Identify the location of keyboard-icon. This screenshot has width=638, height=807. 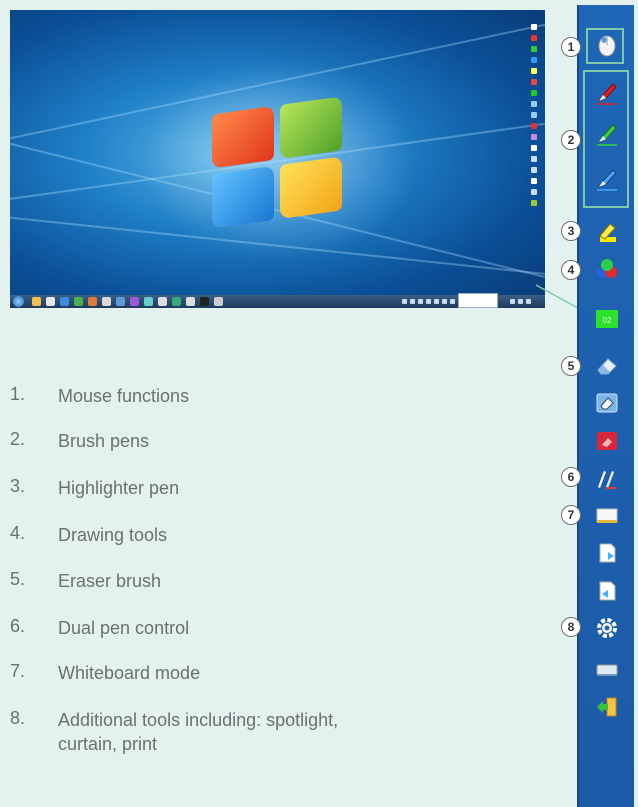
(607, 669).